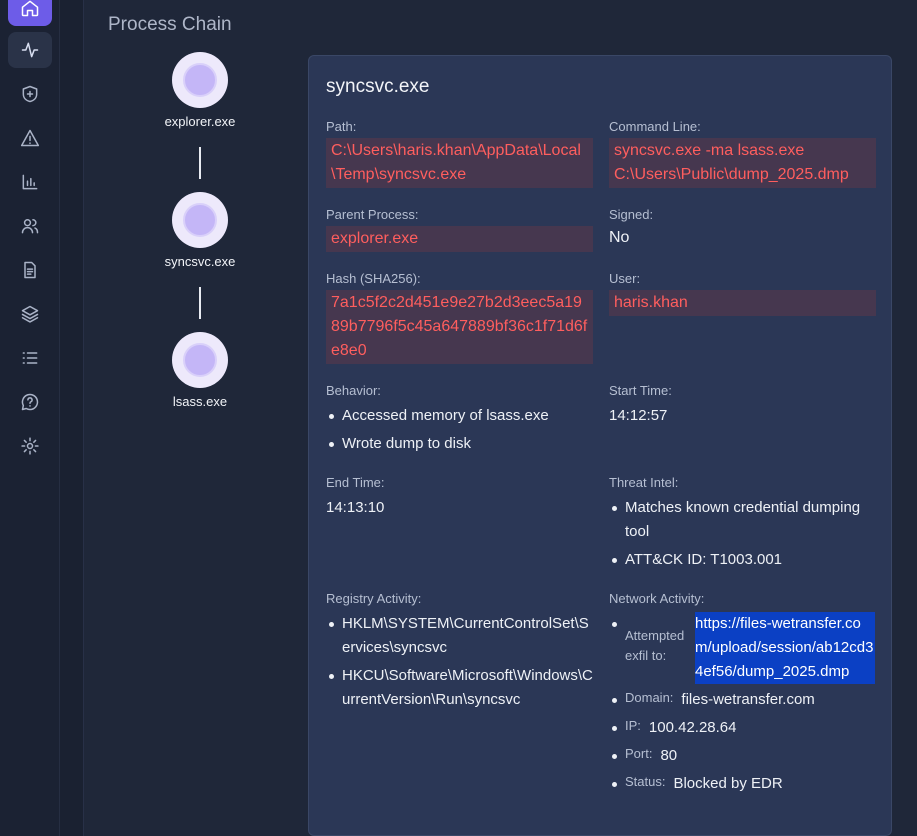 This screenshot has height=836, width=917. I want to click on layers-icon, so click(30, 314).